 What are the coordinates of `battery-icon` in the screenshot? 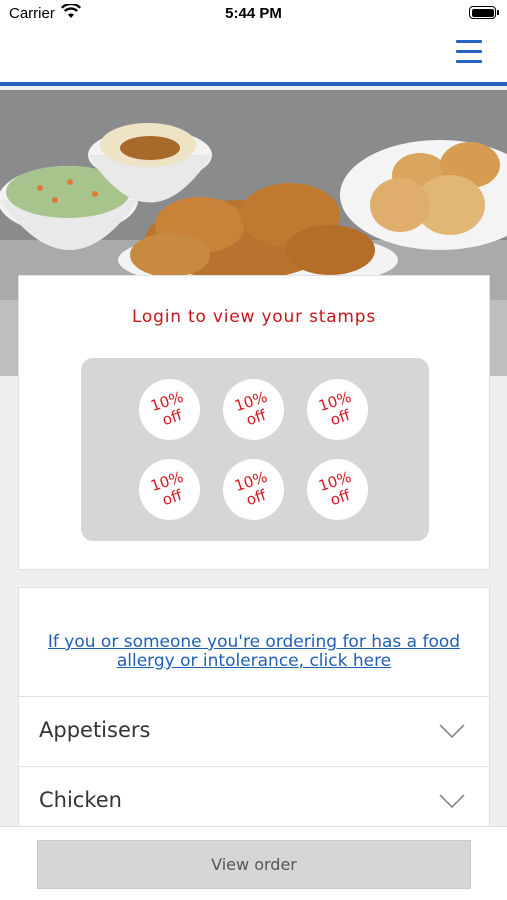 It's located at (484, 12).